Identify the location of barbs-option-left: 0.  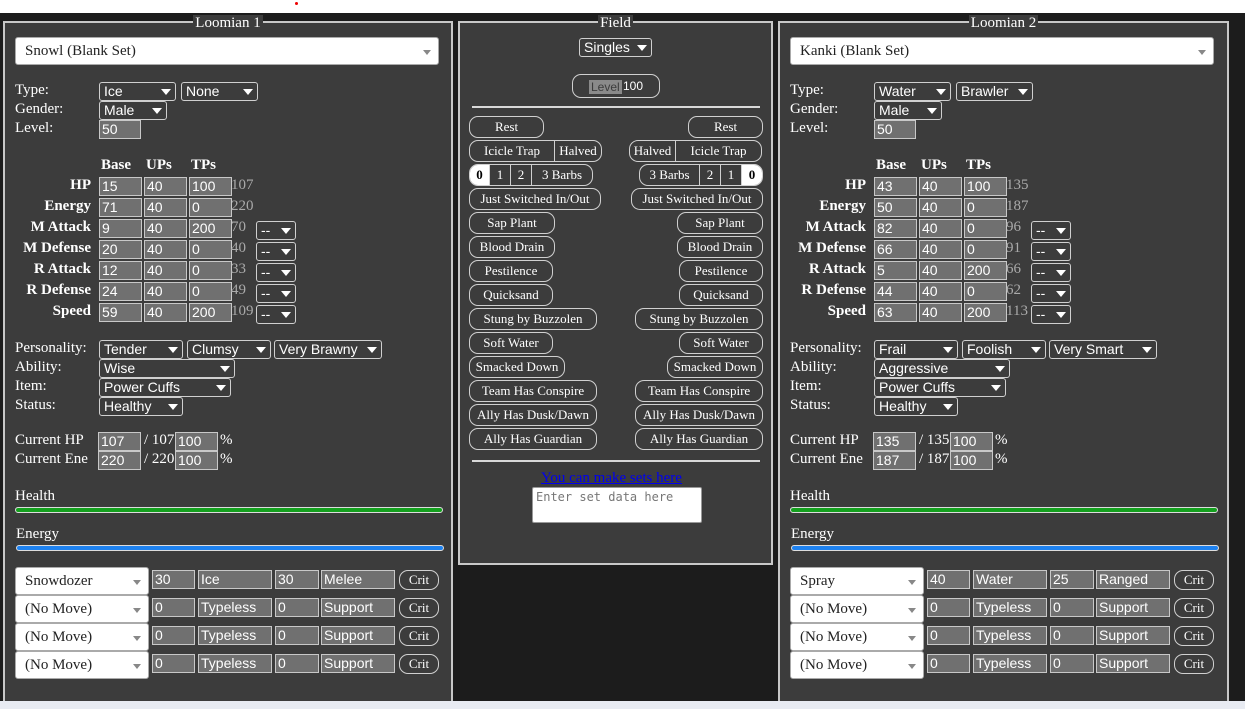
(480, 175).